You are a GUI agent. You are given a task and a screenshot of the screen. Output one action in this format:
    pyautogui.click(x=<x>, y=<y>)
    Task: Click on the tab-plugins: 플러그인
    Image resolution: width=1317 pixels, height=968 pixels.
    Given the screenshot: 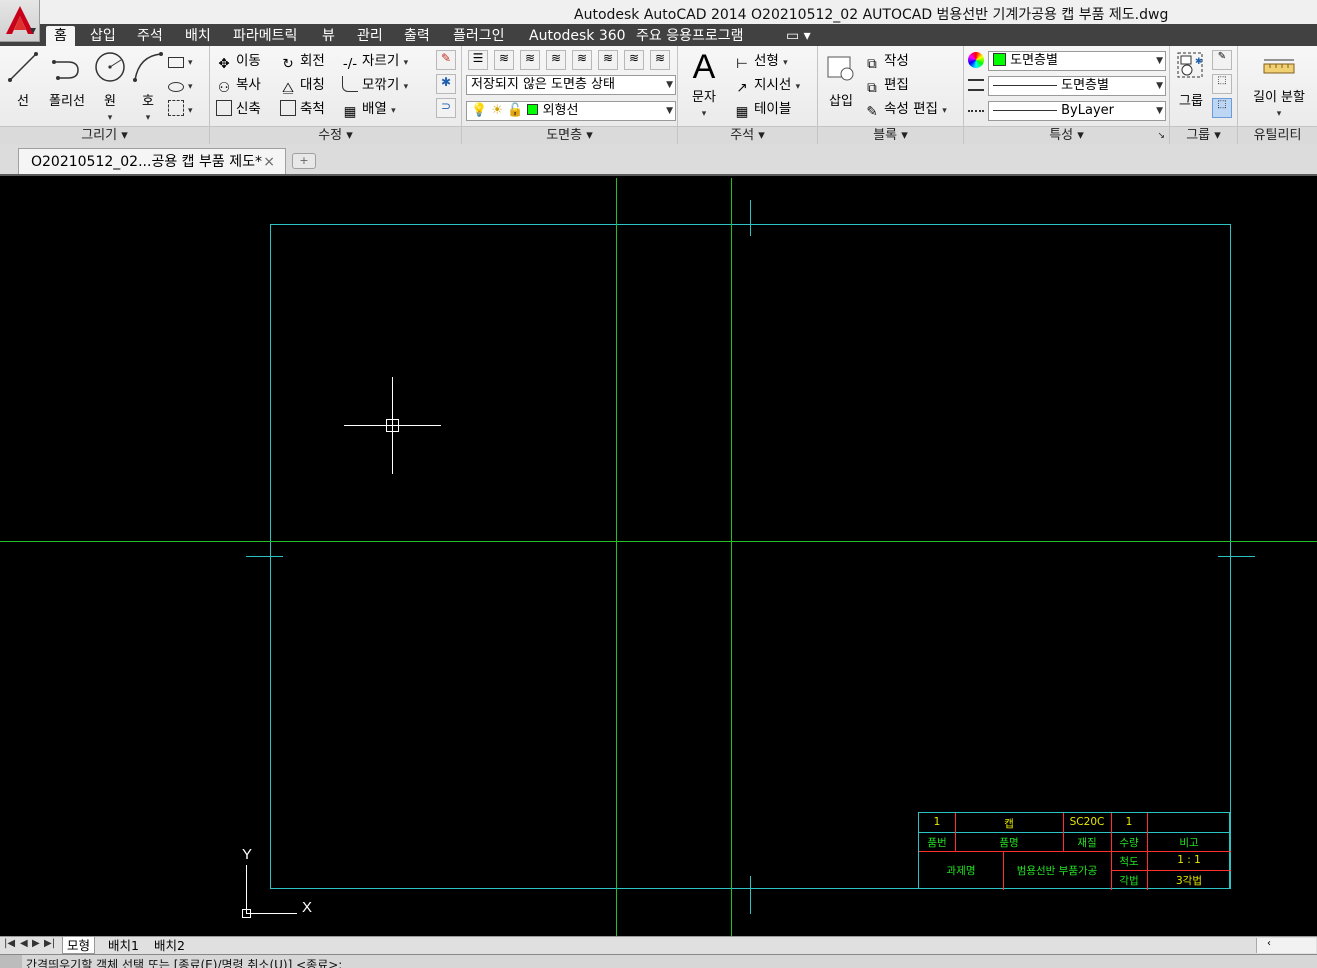 What is the action you would take?
    pyautogui.click(x=479, y=36)
    